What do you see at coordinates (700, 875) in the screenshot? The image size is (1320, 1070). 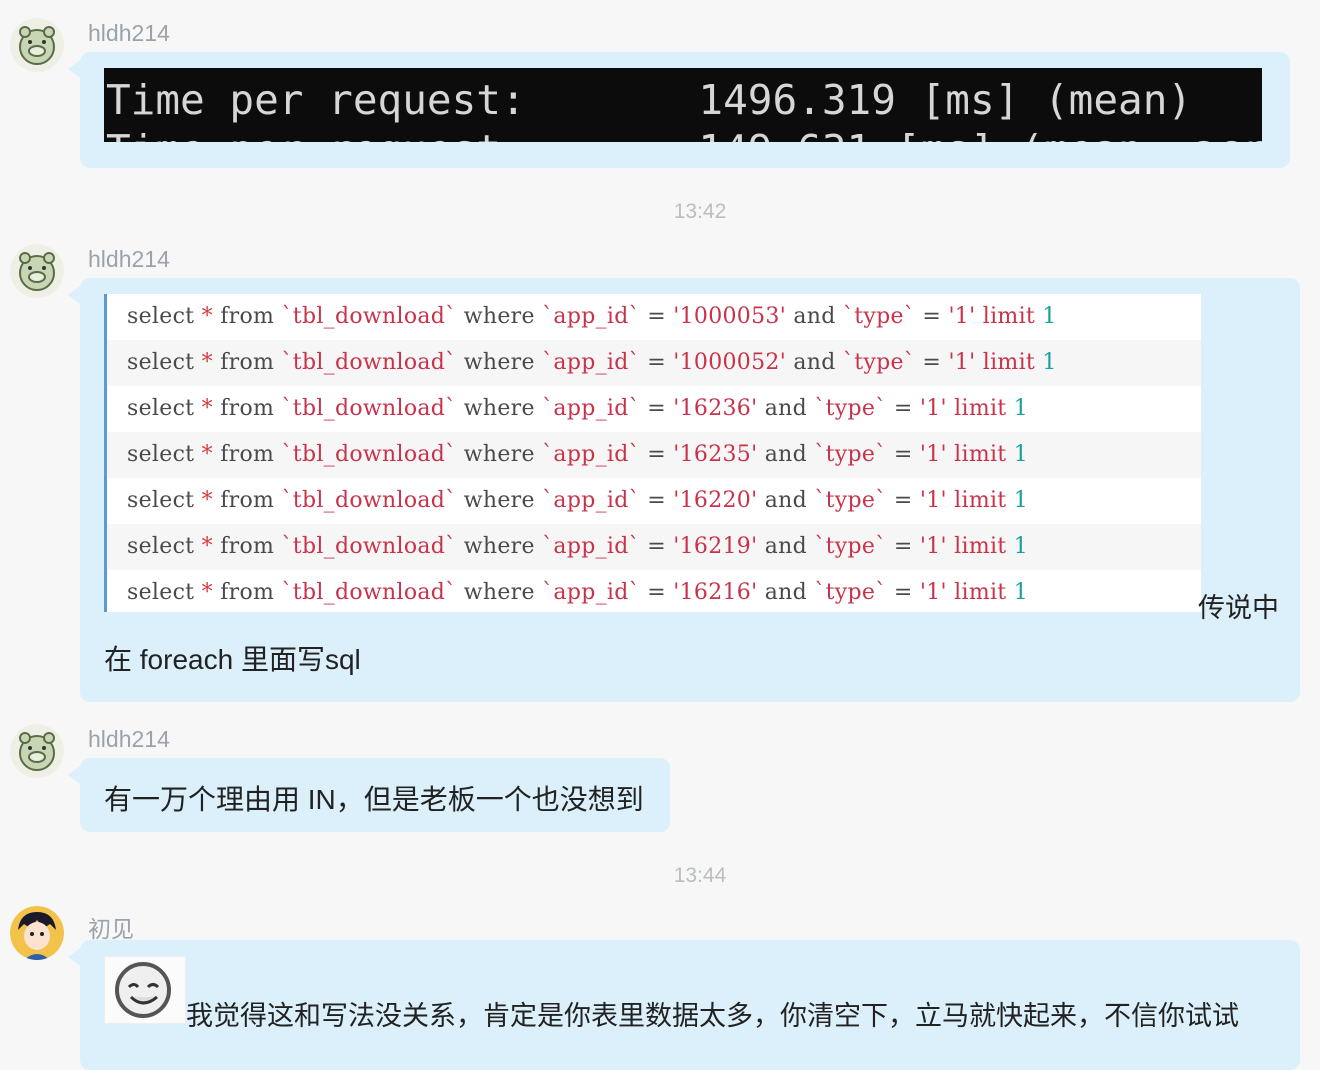 I see `timestamp: 13:44` at bounding box center [700, 875].